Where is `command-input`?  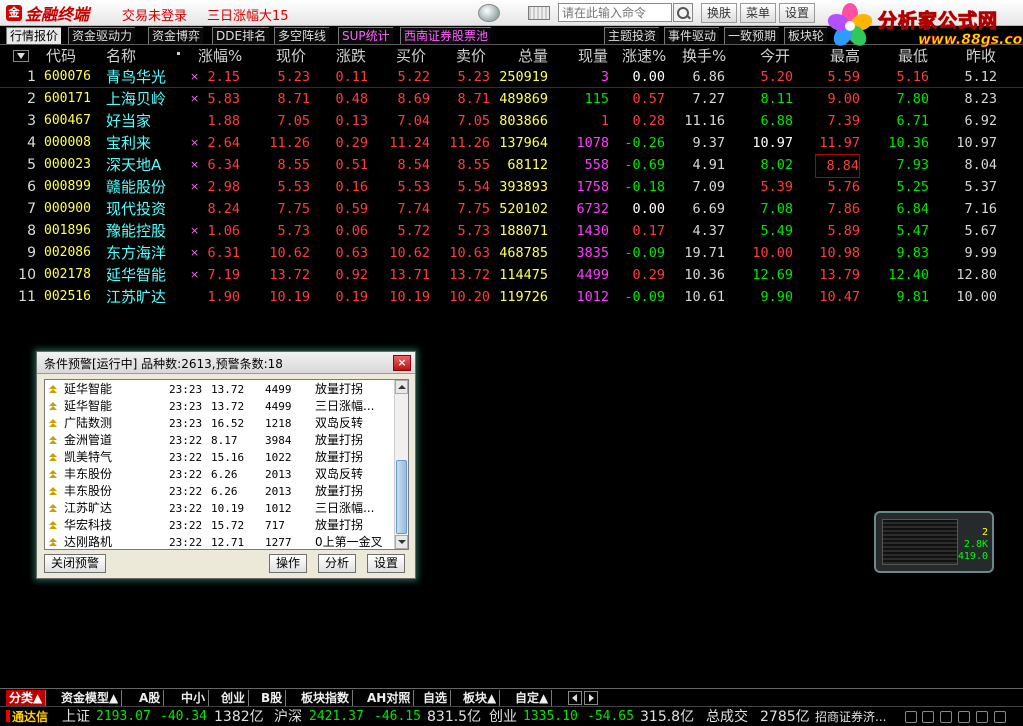 command-input is located at coordinates (615, 12).